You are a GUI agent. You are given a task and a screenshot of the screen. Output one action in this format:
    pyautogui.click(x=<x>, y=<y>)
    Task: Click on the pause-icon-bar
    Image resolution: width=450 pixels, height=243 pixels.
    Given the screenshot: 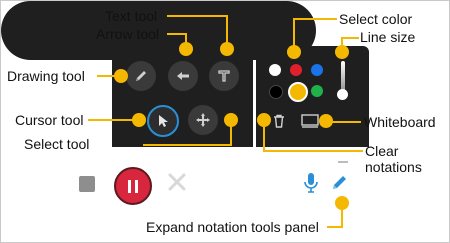 What is the action you would take?
    pyautogui.click(x=136, y=186)
    